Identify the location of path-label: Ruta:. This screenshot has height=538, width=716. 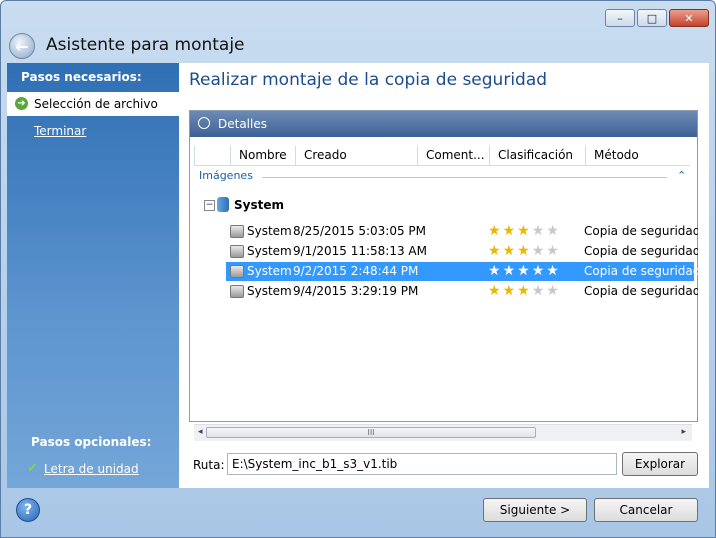
(209, 465).